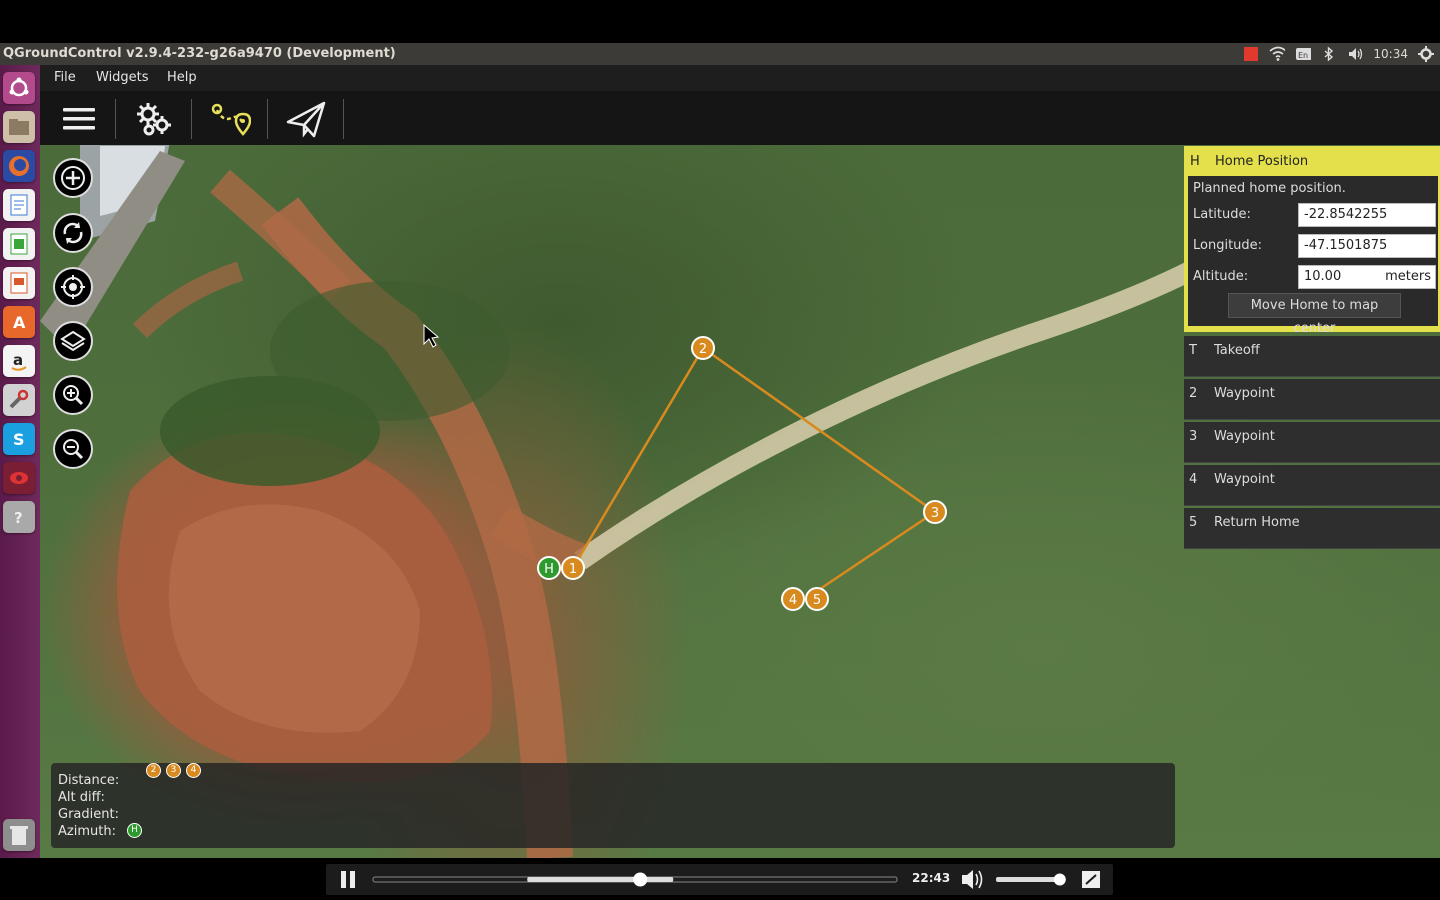  I want to click on volume-slider, so click(1031, 879).